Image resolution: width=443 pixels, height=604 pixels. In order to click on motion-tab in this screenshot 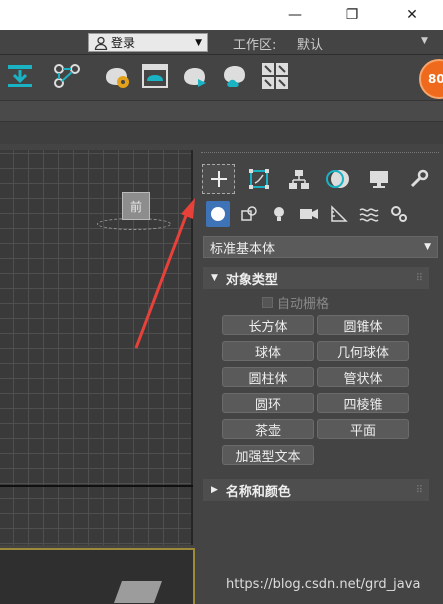, I will do `click(338, 179)`.